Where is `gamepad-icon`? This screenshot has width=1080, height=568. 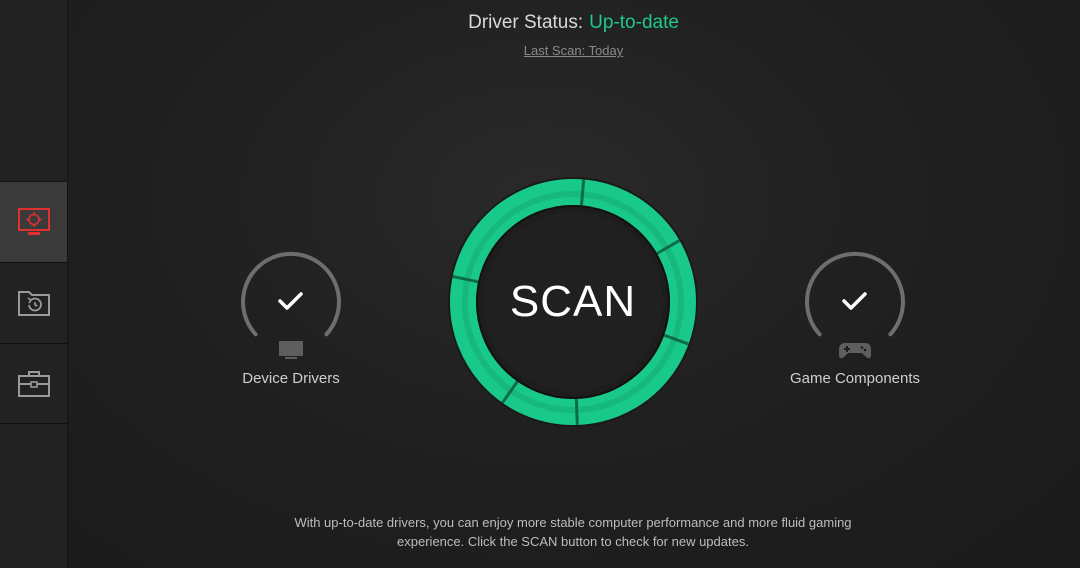 gamepad-icon is located at coordinates (855, 351).